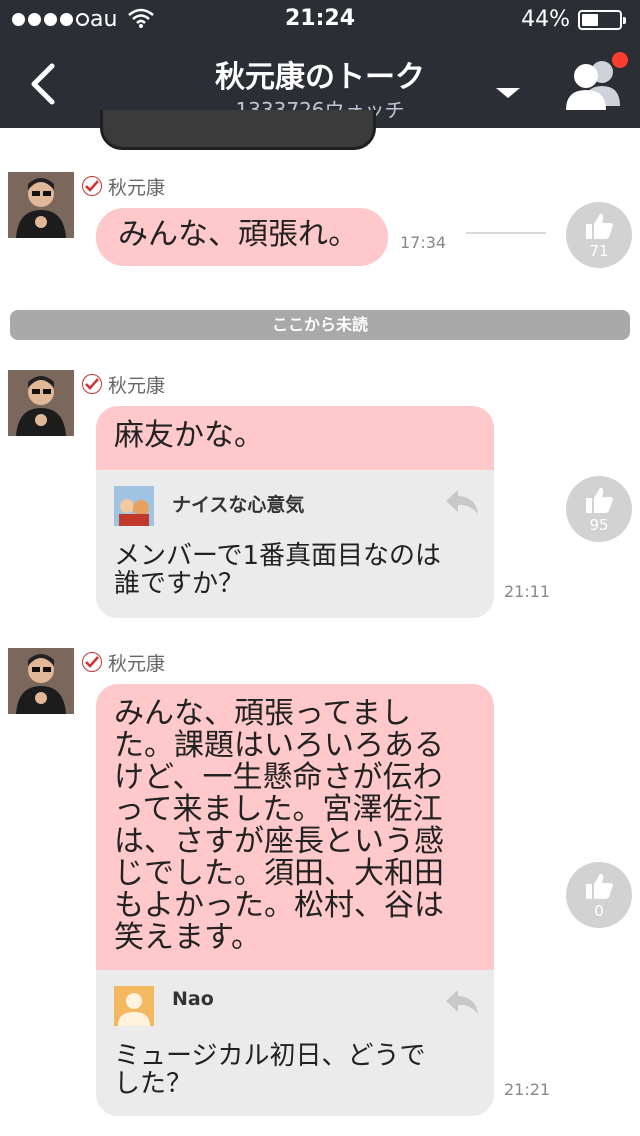 The height and width of the screenshot is (1136, 640). What do you see at coordinates (599, 911) in the screenshot?
I see `like-count: 0` at bounding box center [599, 911].